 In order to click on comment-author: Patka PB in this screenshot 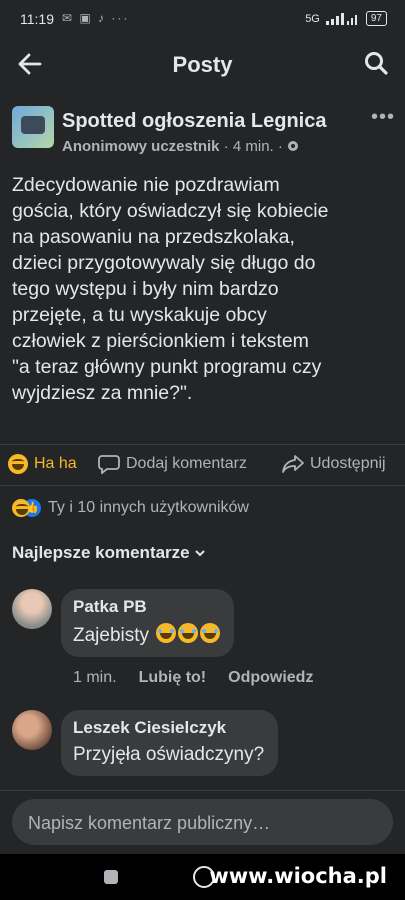, I will do `click(146, 607)`.